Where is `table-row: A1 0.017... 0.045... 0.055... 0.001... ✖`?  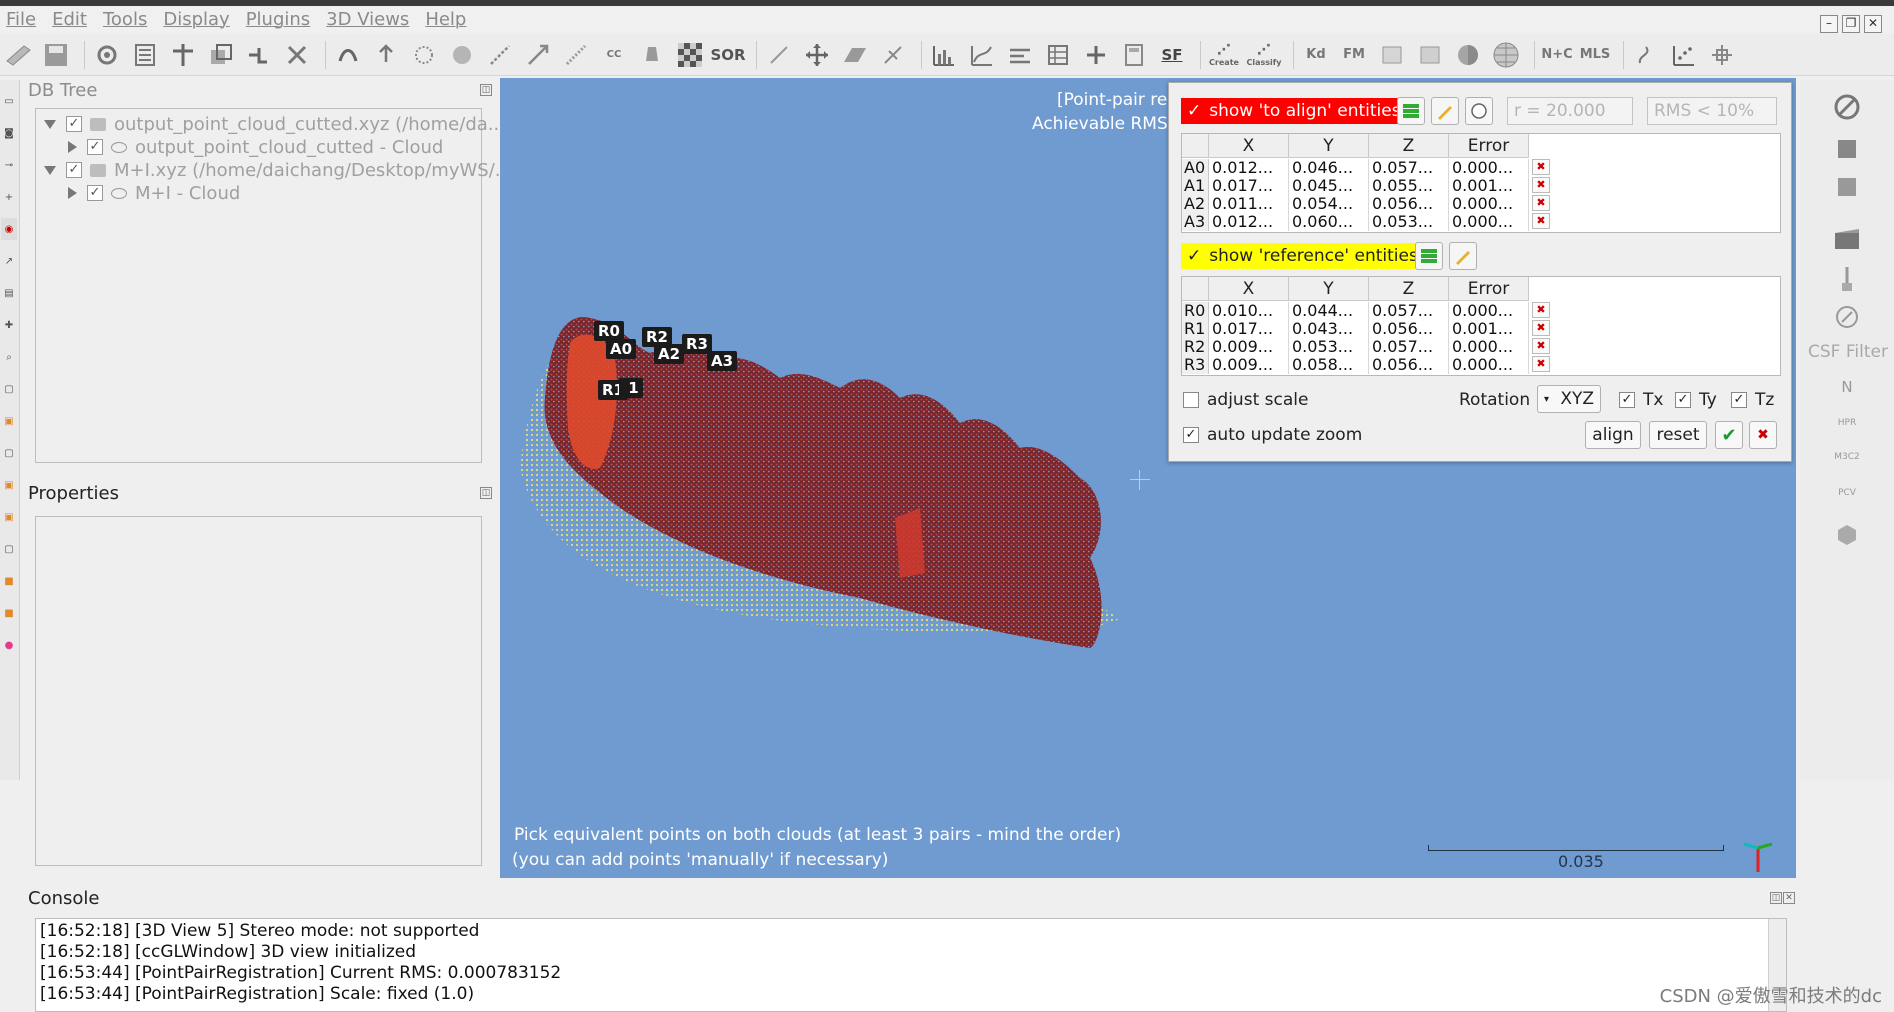
table-row: A1 0.017... 0.045... 0.055... 0.001... ✖ is located at coordinates (1366, 186).